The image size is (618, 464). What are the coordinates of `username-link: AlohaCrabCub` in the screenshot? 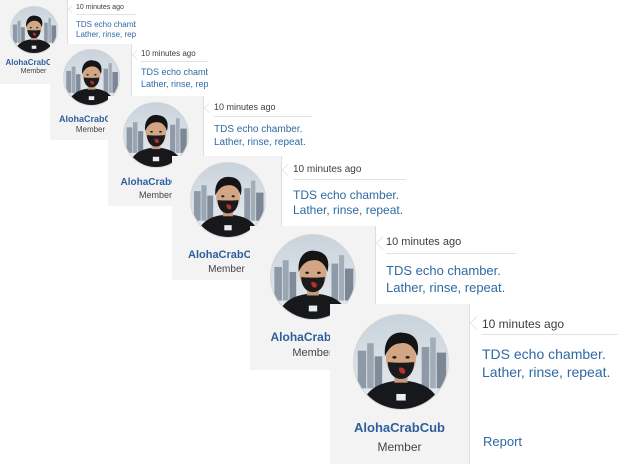 It's located at (399, 427).